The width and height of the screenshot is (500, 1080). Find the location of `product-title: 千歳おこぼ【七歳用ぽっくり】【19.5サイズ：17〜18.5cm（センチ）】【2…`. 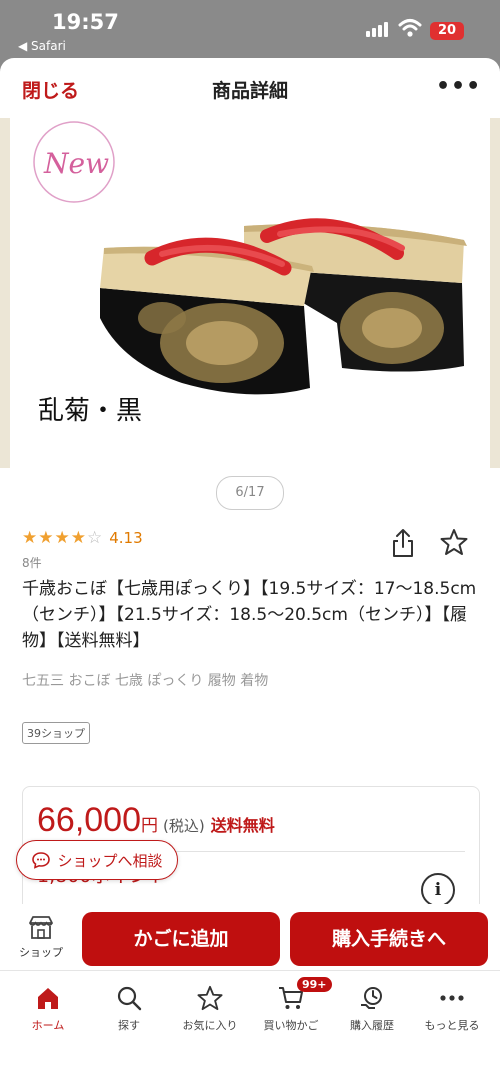

product-title: 千歳おこぼ【七歳用ぽっくり】【19.5サイズ：17〜18.5cm（センチ）】【2… is located at coordinates (249, 615).